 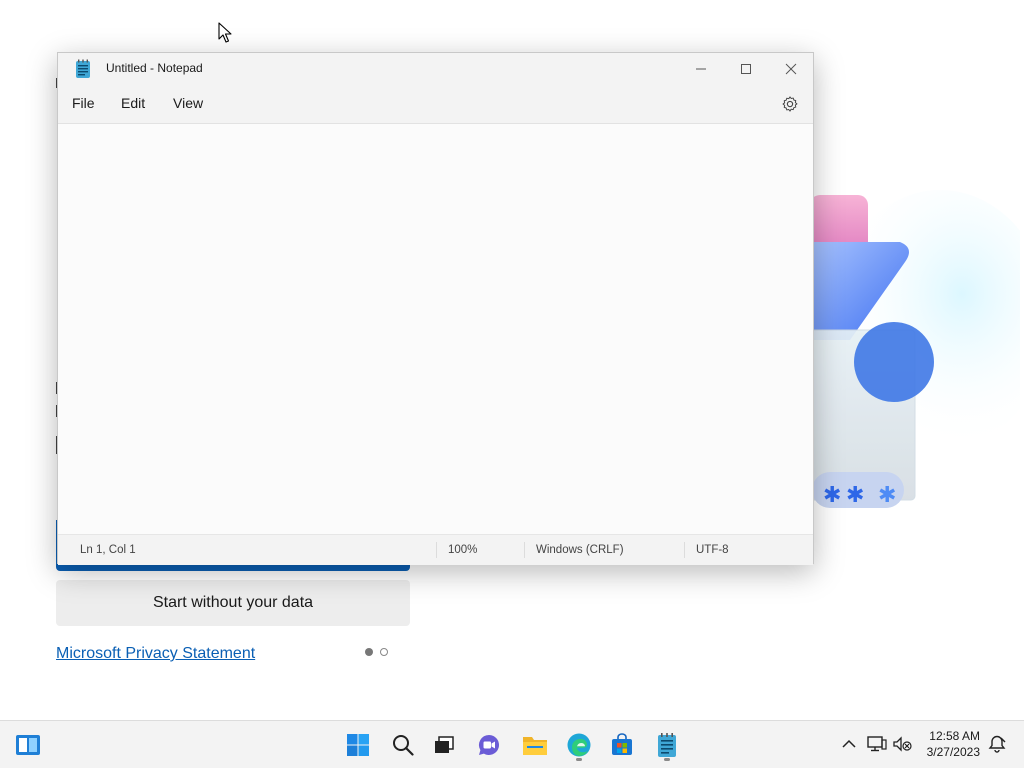 I want to click on widgets-icon, so click(x=28, y=745).